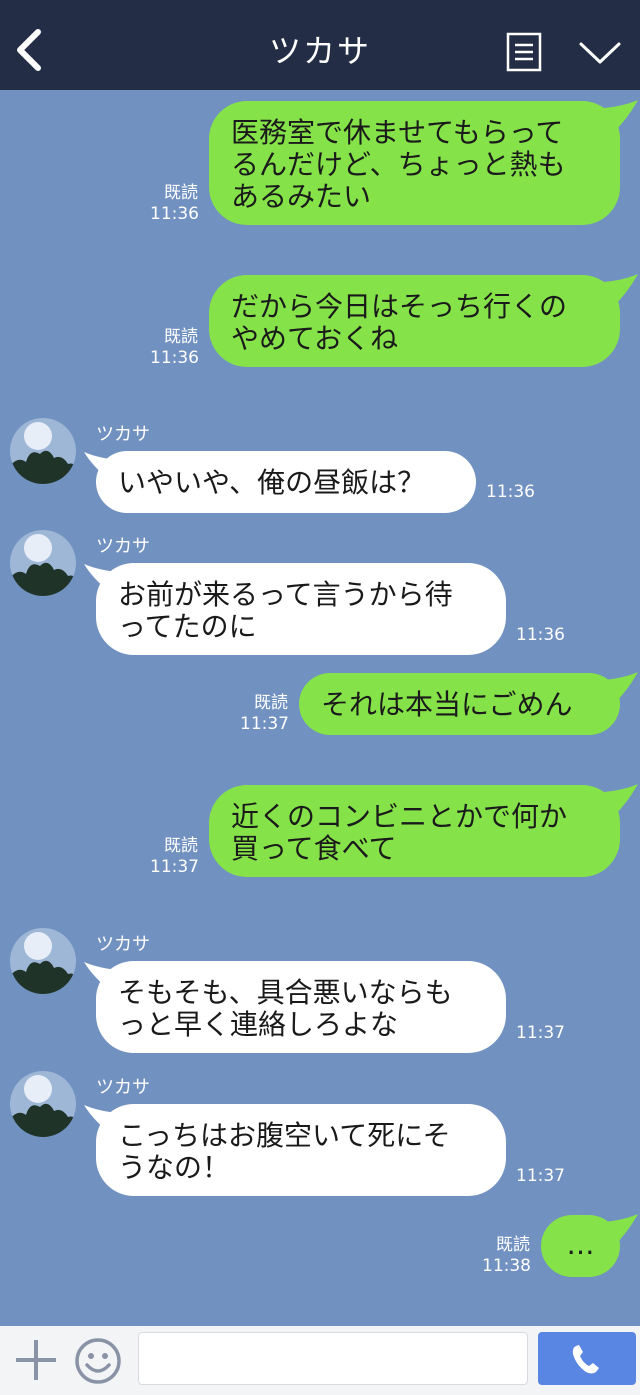 The height and width of the screenshot is (1395, 640). What do you see at coordinates (414, 163) in the screenshot?
I see `message-bubble: 医務室で休ませてもらって るんだけど、ちょっと熱も あるみたい` at bounding box center [414, 163].